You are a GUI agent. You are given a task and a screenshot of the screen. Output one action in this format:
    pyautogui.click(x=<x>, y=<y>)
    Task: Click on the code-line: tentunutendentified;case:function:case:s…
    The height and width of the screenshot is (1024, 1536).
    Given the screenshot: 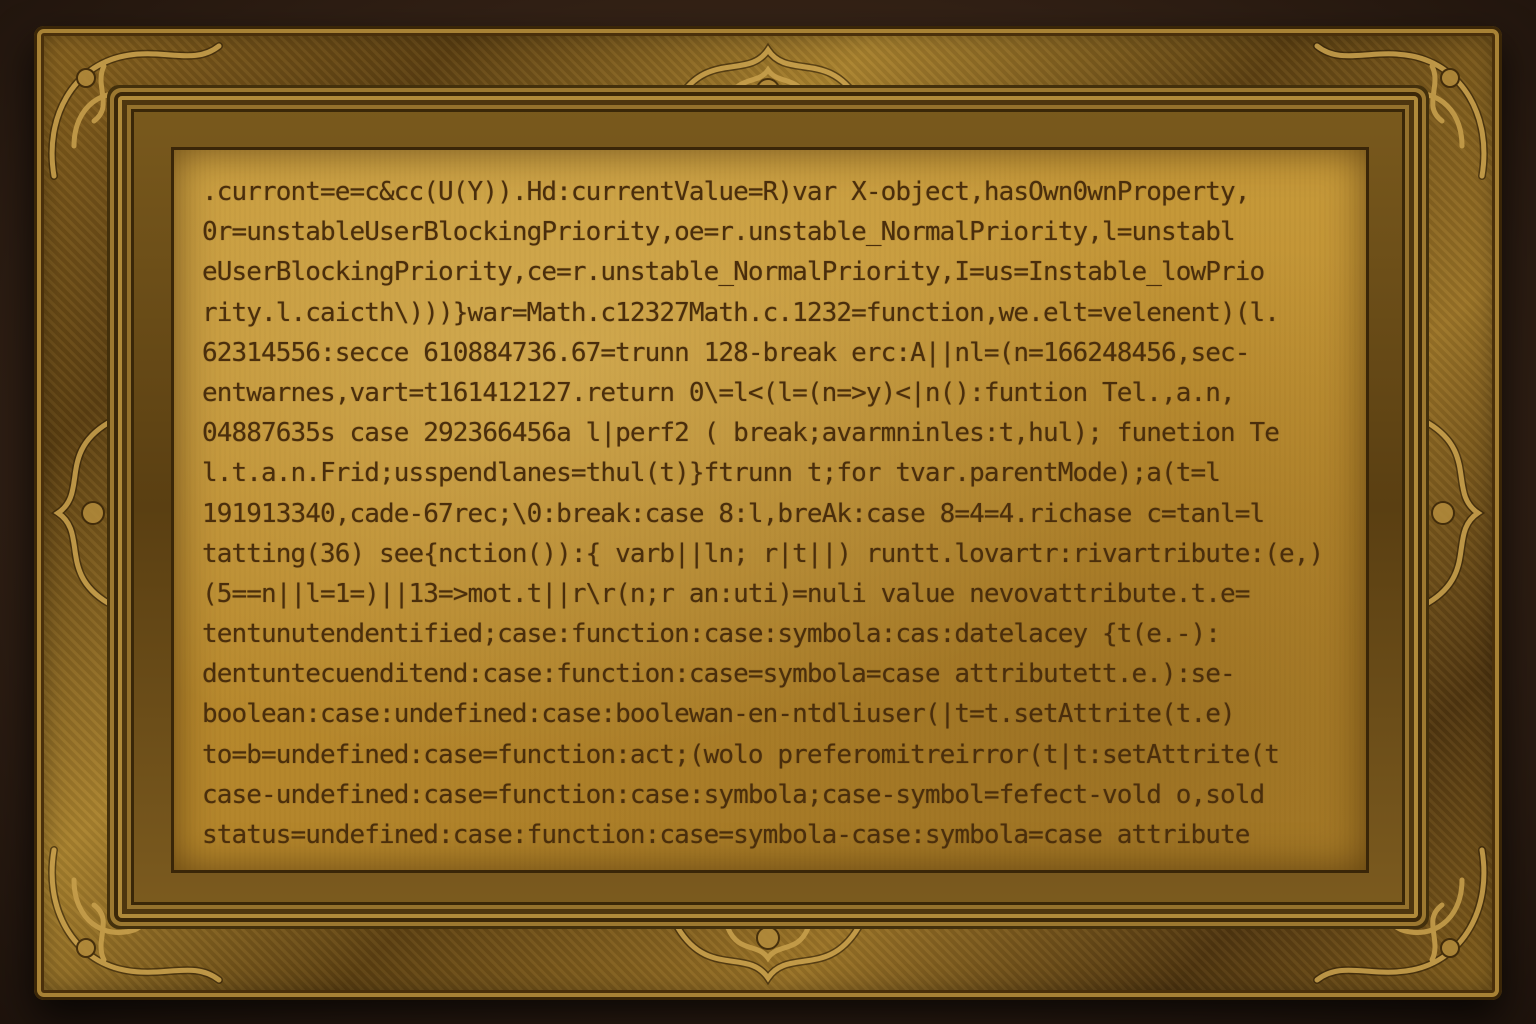 What is the action you would take?
    pyautogui.click(x=711, y=634)
    